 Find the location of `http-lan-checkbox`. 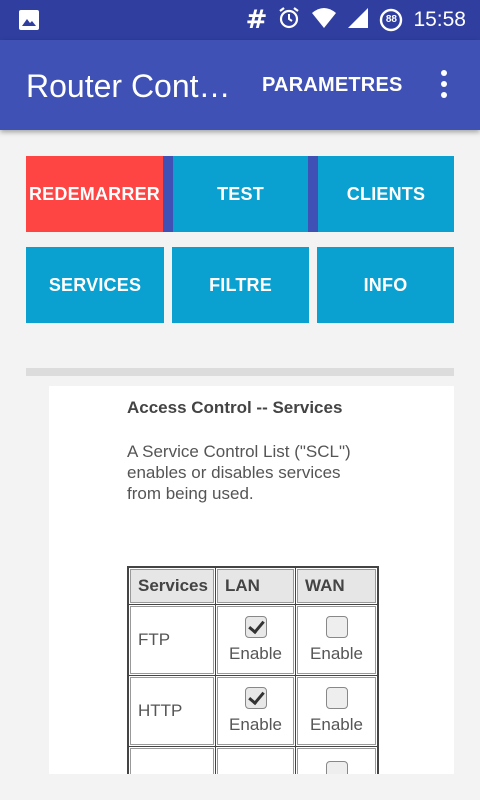

http-lan-checkbox is located at coordinates (255, 698).